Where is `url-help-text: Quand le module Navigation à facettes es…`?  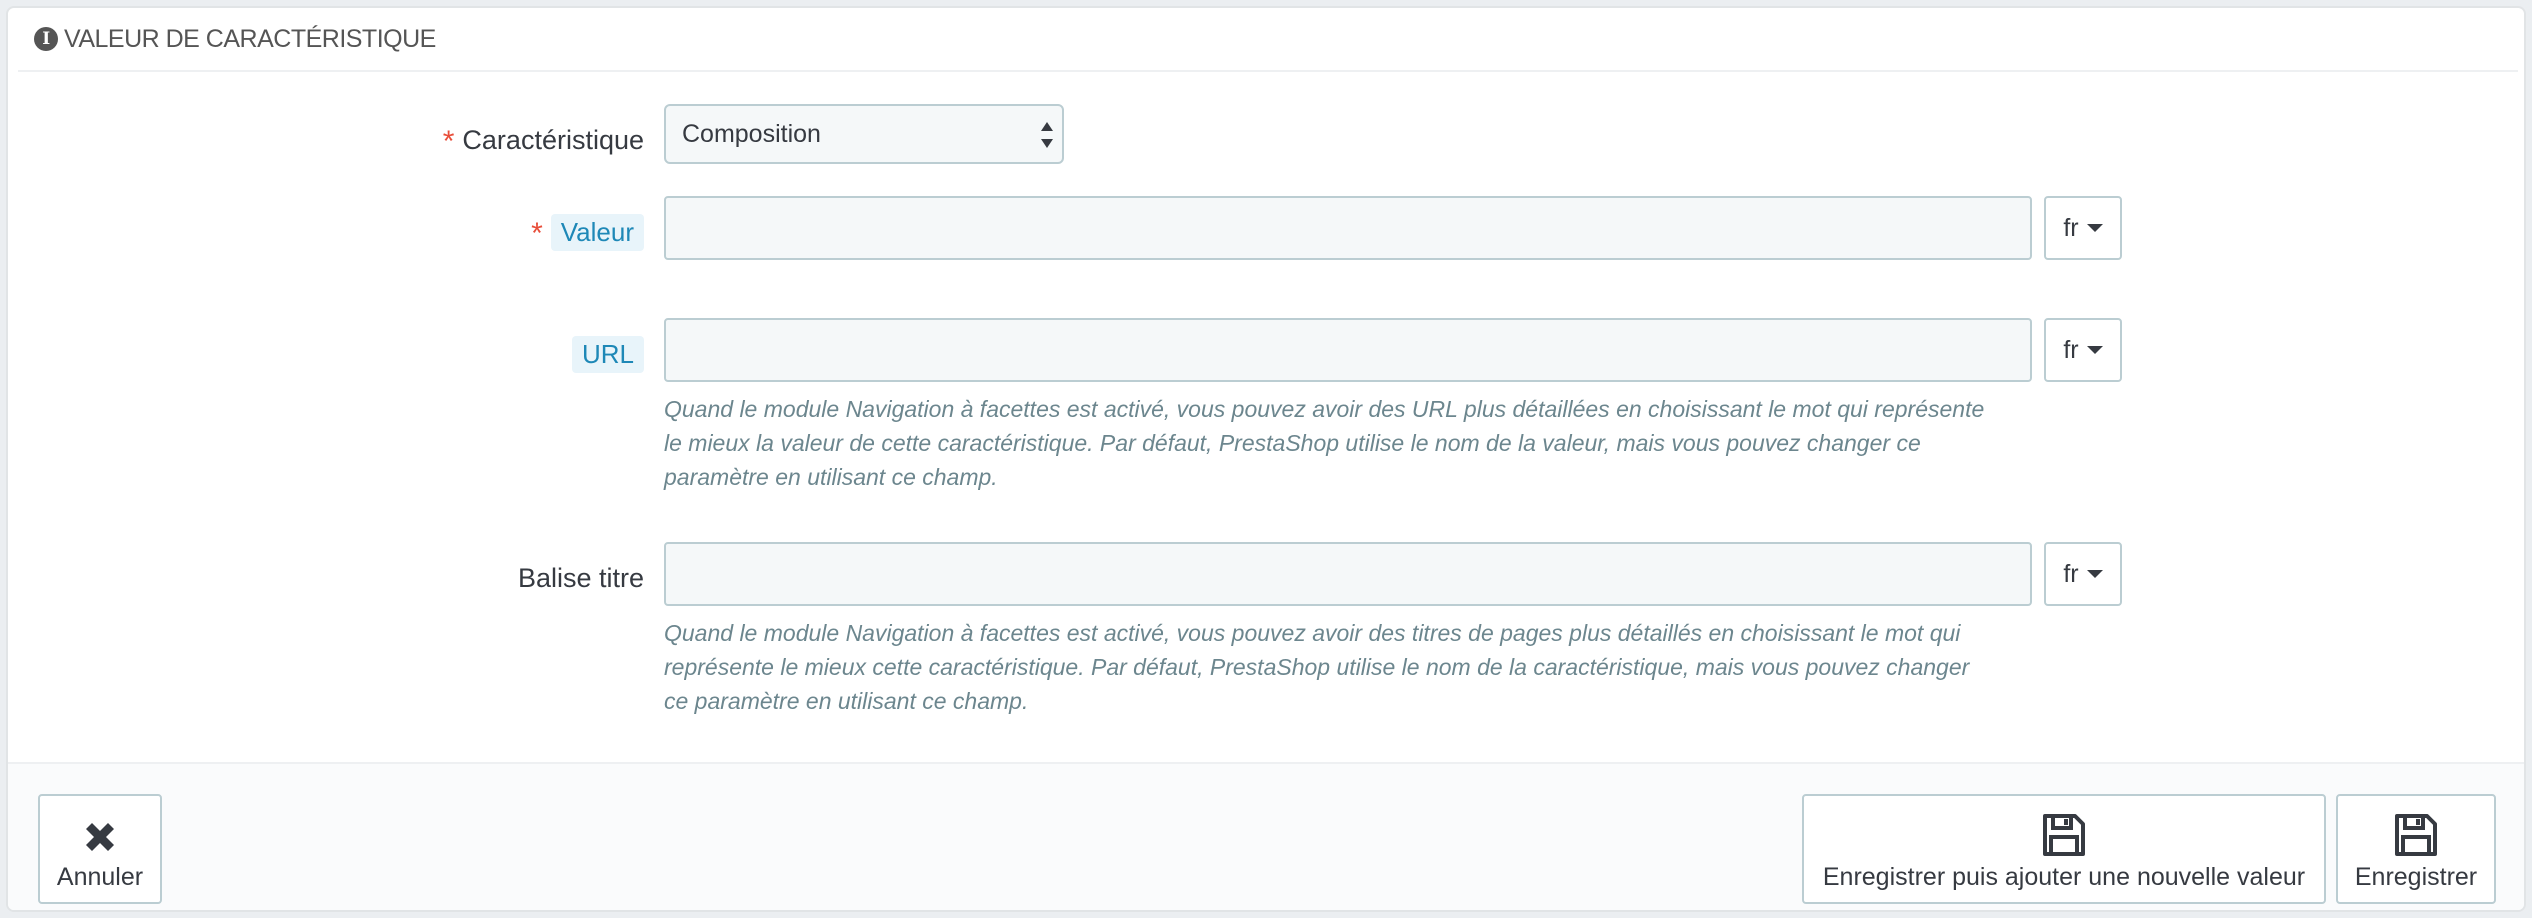
url-help-text: Quand le module Navigation à facettes es… is located at coordinates (1349, 443).